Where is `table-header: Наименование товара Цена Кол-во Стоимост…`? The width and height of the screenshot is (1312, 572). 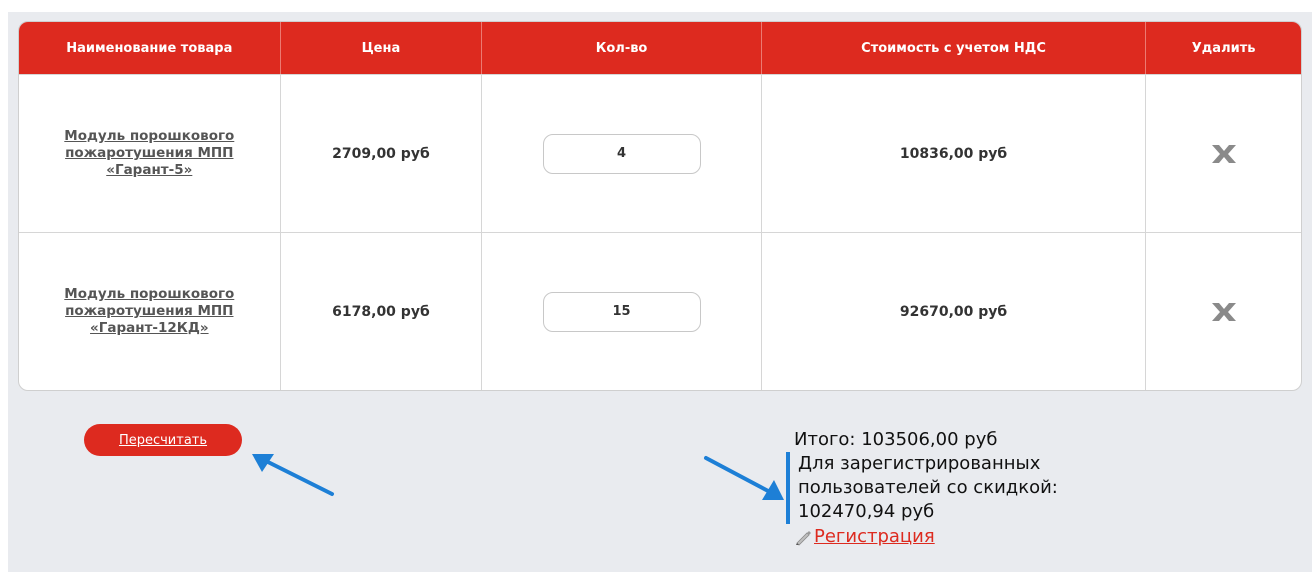
table-header: Наименование товара Цена Кол-во Стоимост… is located at coordinates (660, 48).